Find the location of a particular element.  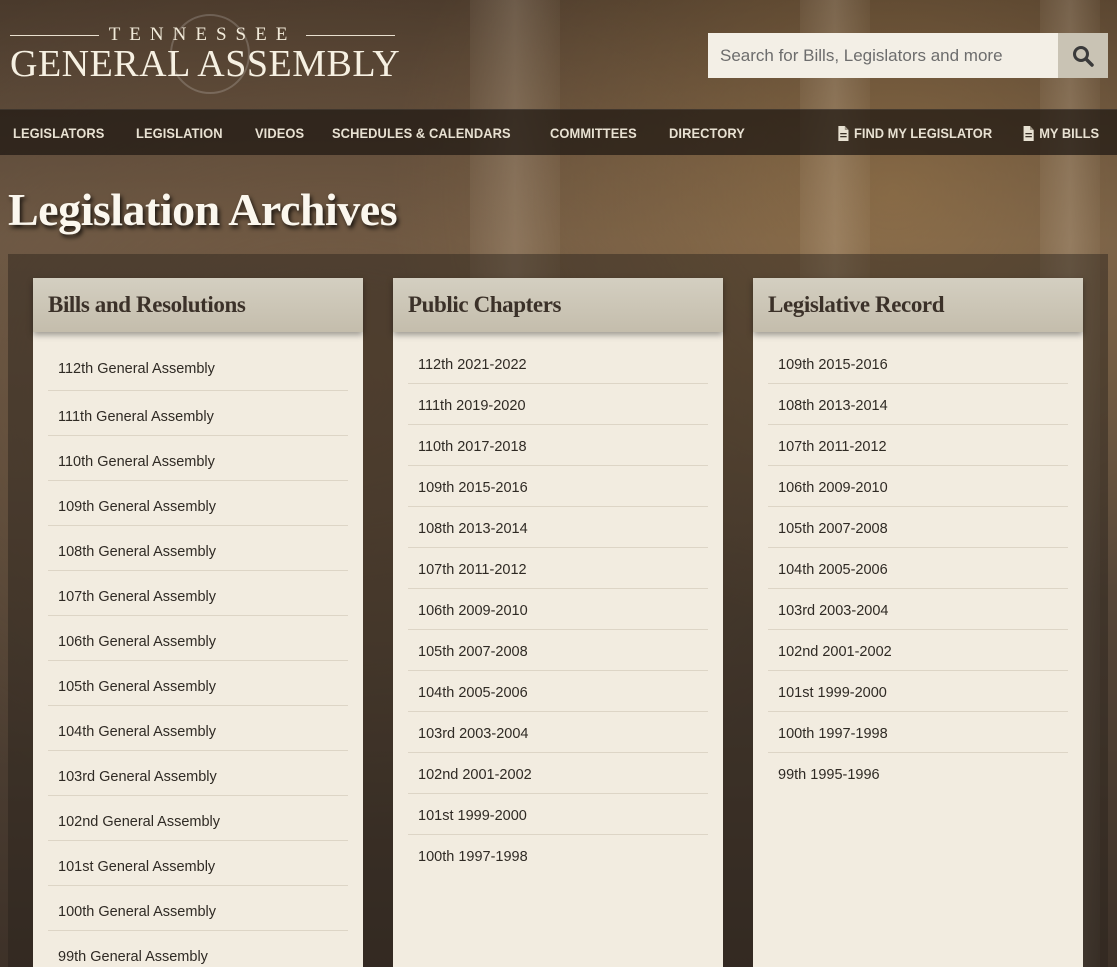

list-item: 108th General Assembly is located at coordinates (198, 548).